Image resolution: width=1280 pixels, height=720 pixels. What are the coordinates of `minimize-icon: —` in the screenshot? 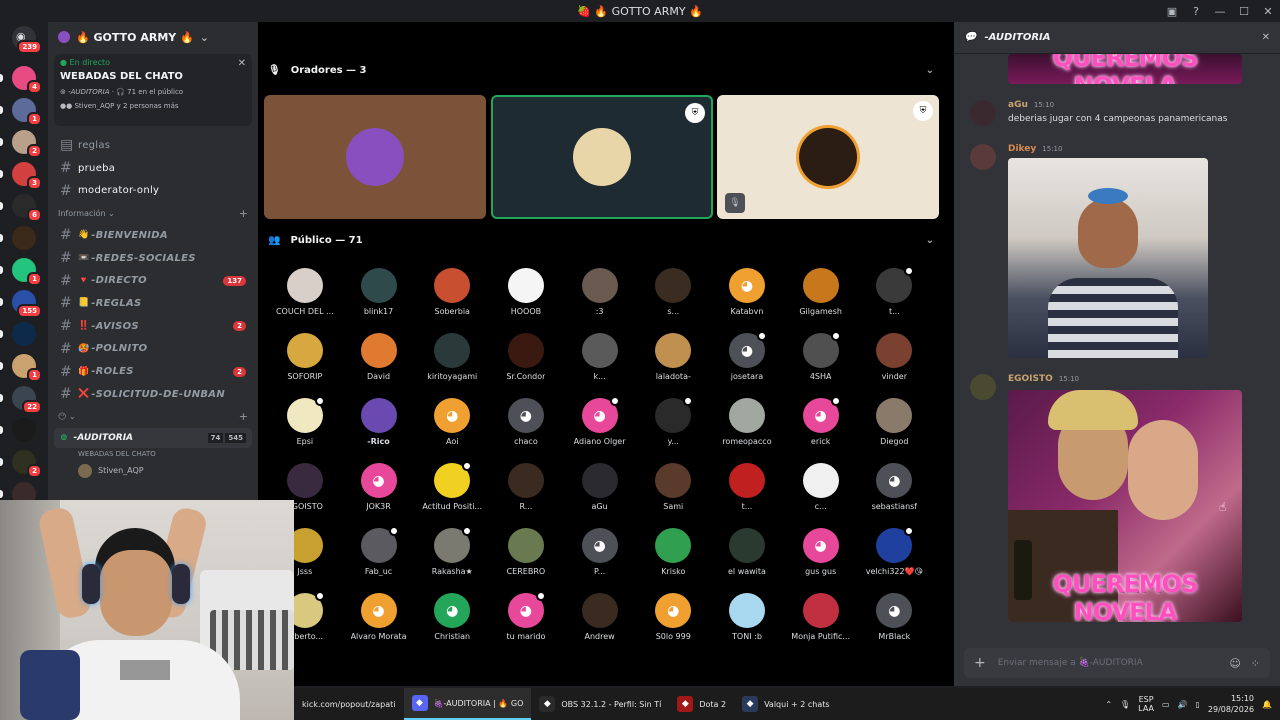 It's located at (1220, 11).